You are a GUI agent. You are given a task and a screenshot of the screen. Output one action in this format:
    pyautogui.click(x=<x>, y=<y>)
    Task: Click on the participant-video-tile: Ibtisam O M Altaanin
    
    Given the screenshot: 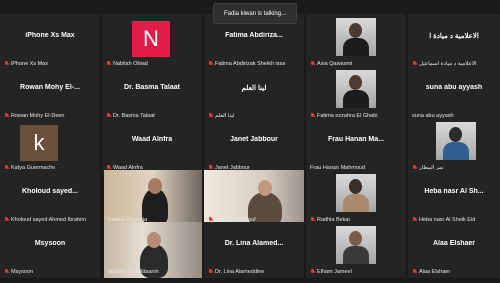 What is the action you would take?
    pyautogui.click(x=154, y=250)
    